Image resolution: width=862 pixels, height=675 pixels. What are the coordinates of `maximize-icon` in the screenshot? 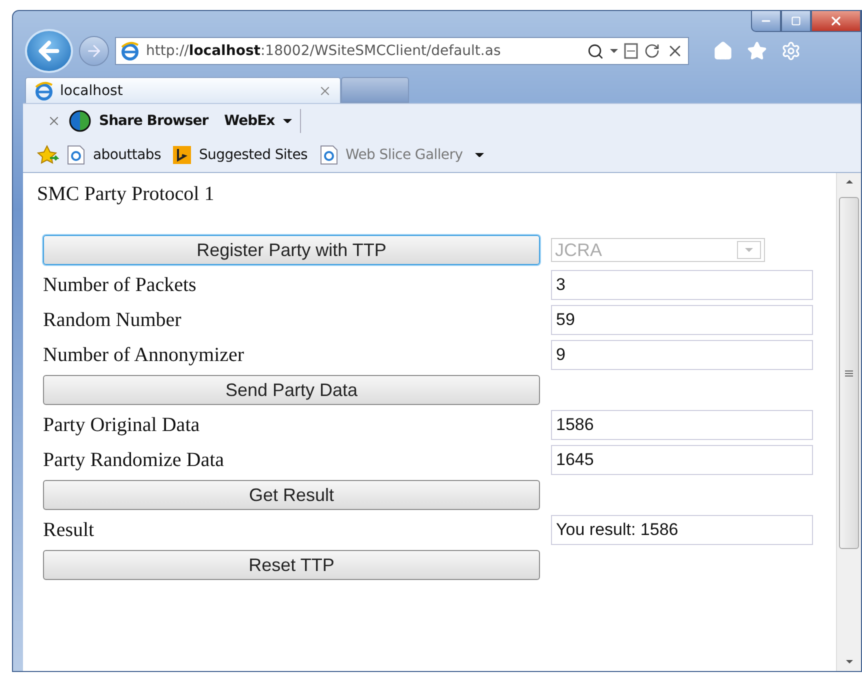 It's located at (796, 21).